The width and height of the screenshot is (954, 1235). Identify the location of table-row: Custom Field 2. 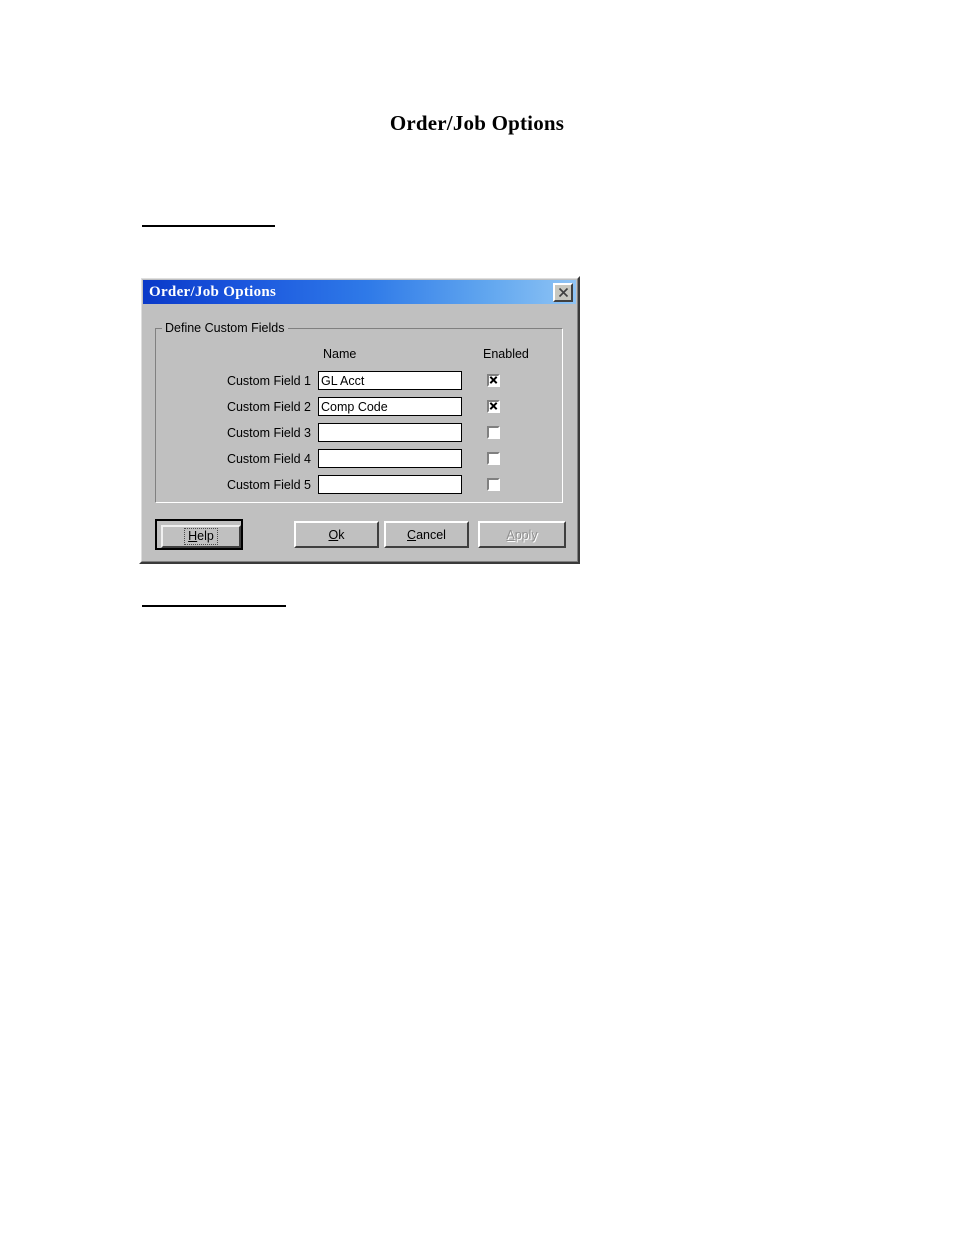
(361, 406).